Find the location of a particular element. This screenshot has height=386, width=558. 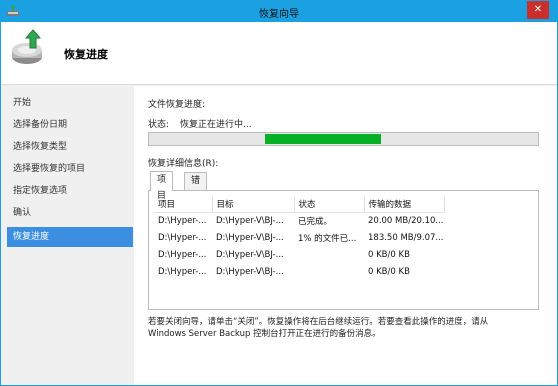

column-header-status: 状态 is located at coordinates (329, 205).